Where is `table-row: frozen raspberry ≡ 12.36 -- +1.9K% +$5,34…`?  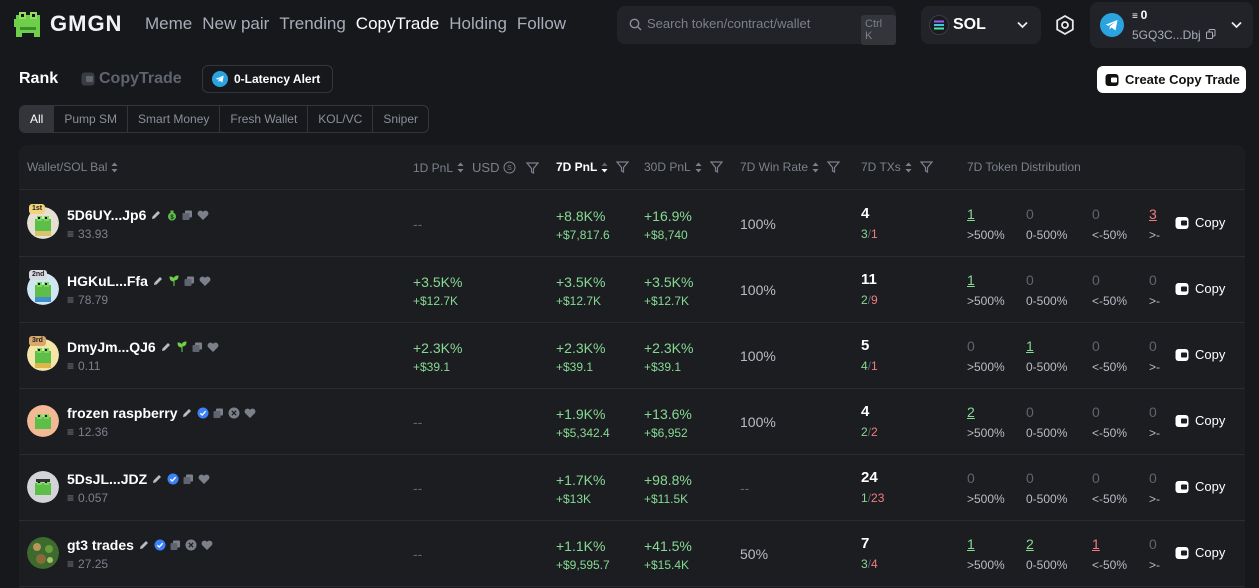
table-row: frozen raspberry ≡ 12.36 -- +1.9K% +$5,34… is located at coordinates (632, 422).